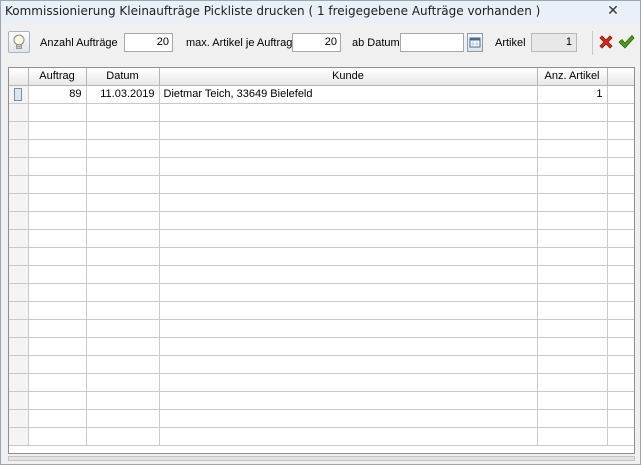 Image resolution: width=641 pixels, height=465 pixels. I want to click on cell-datum: 11.03.2019, so click(122, 94).